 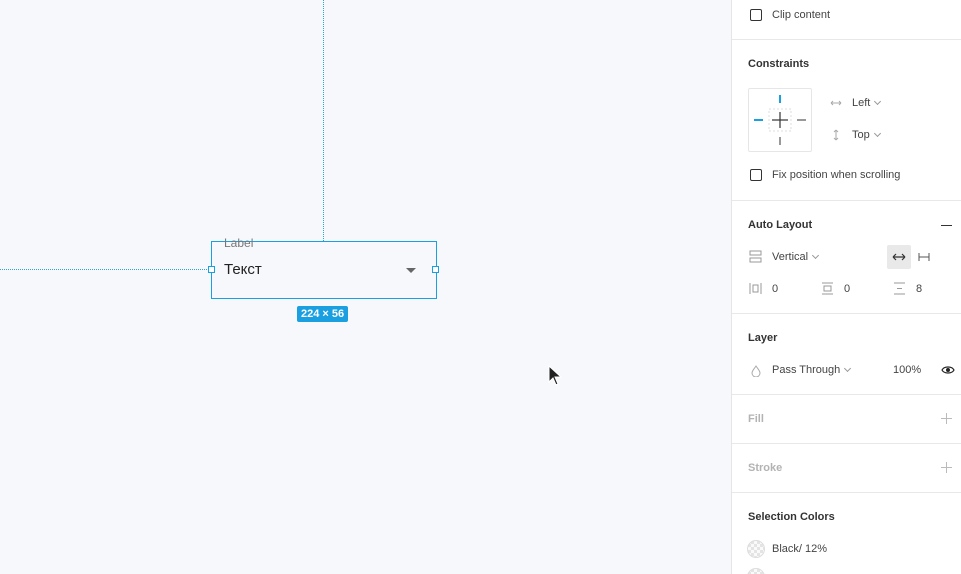 I want to click on horizontal-padding-icon, so click(x=755, y=288).